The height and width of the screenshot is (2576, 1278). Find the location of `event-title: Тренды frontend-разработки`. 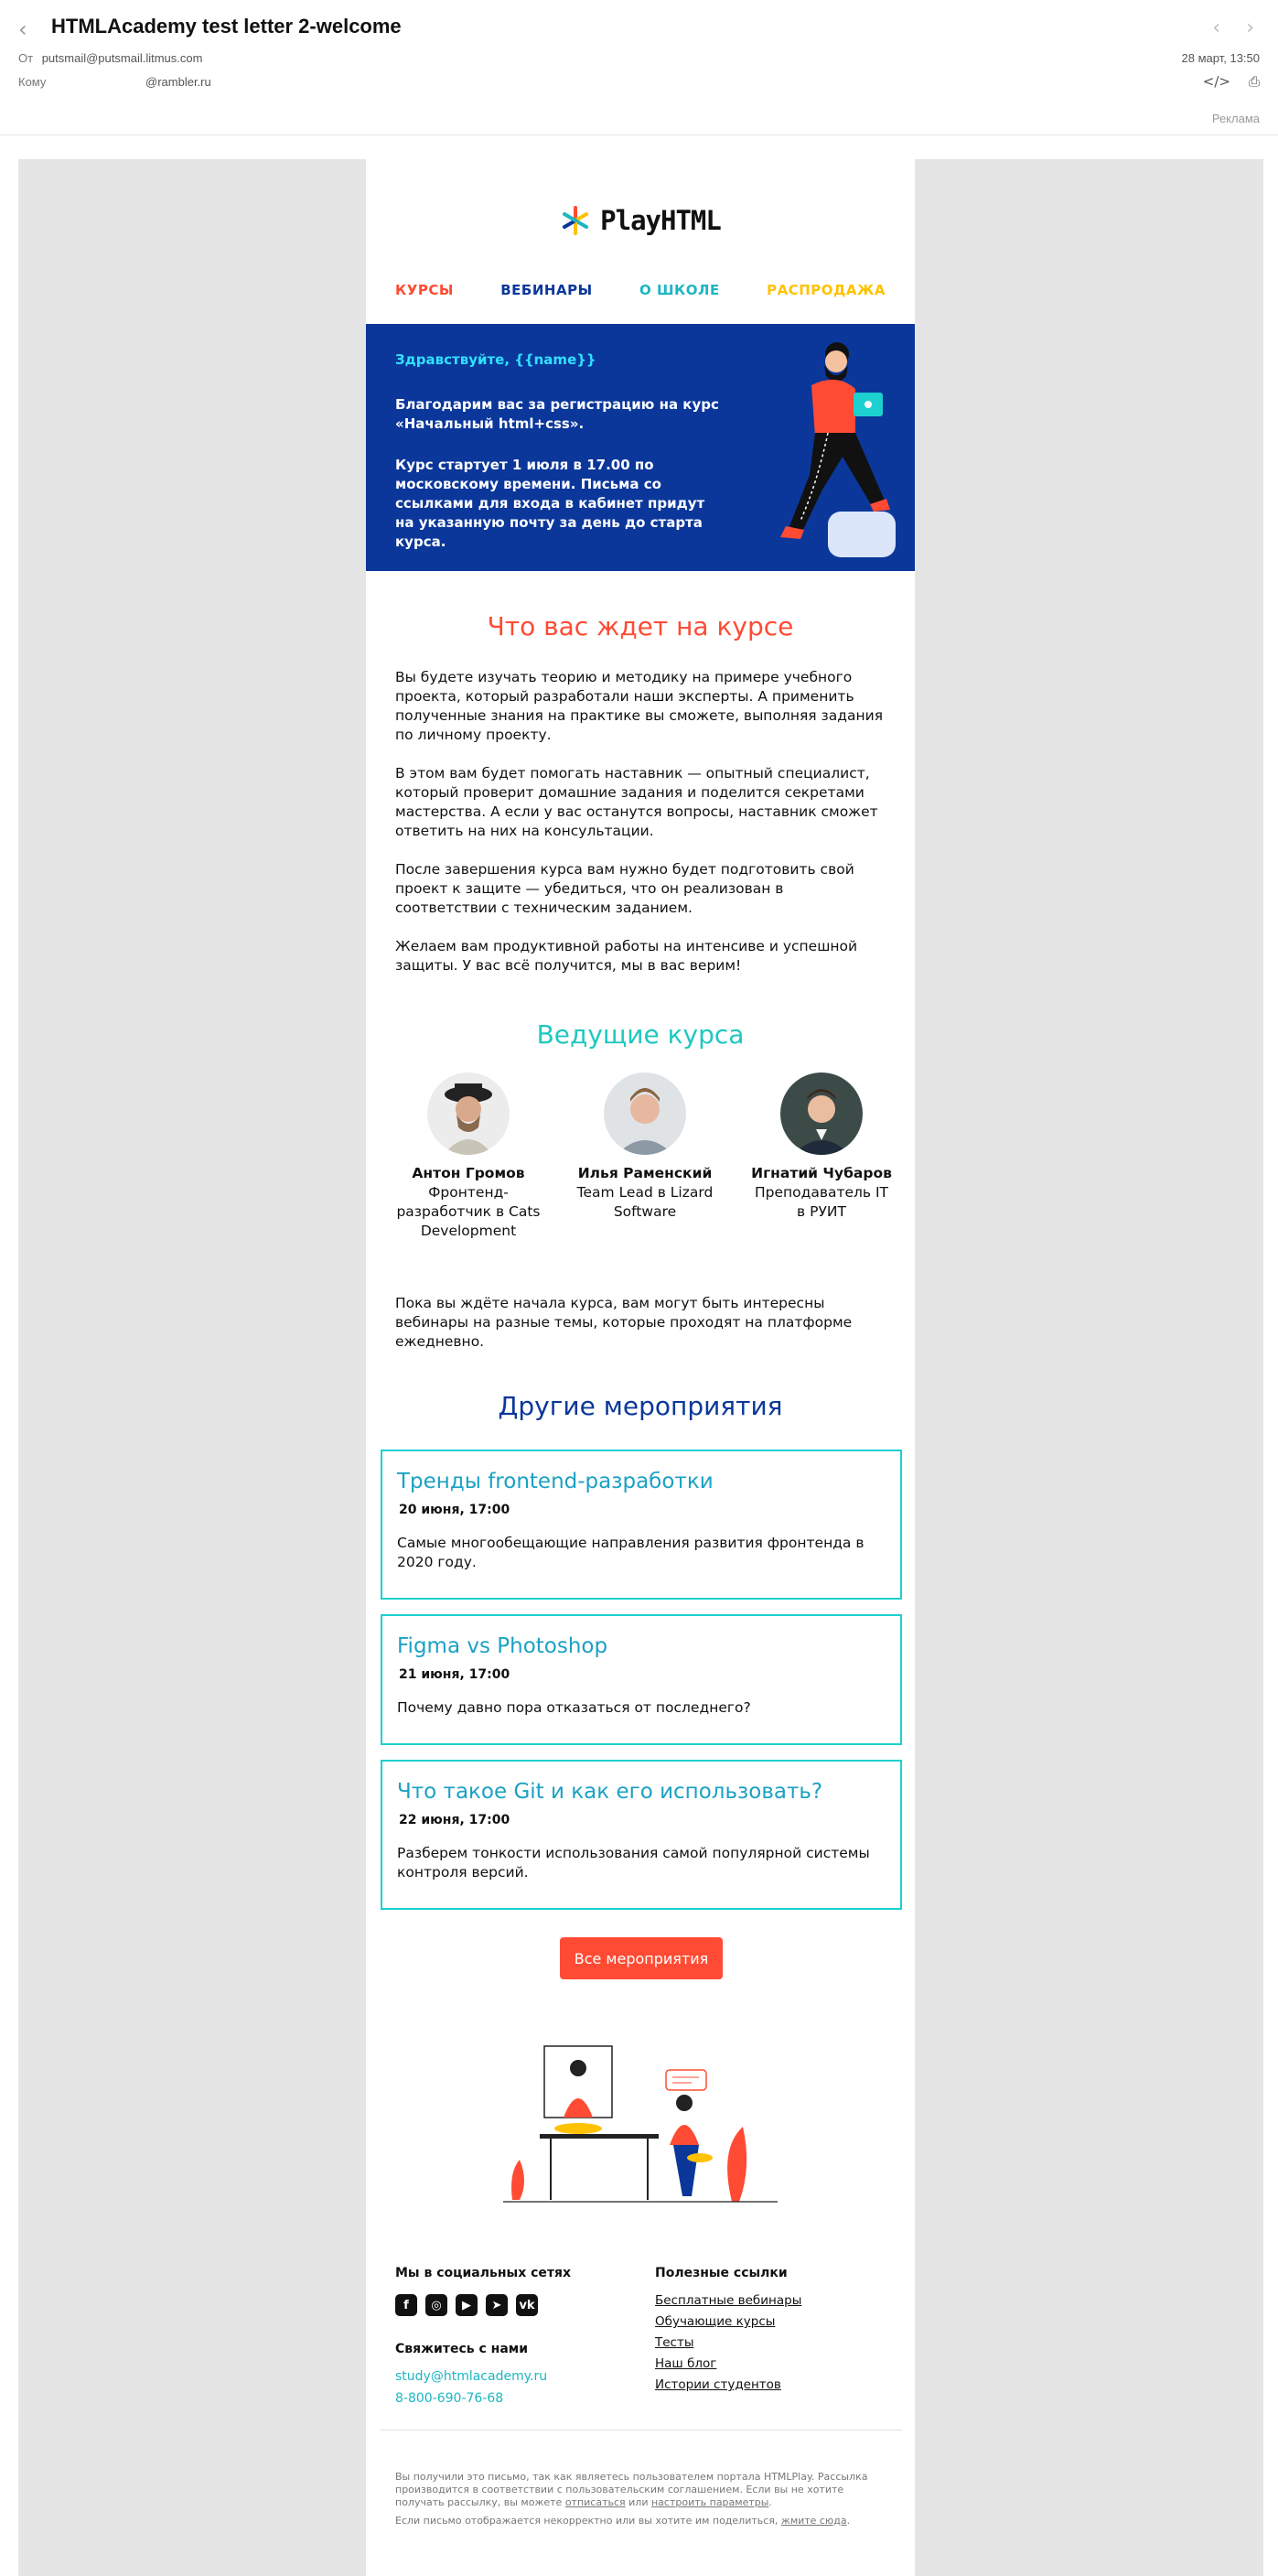

event-title: Тренды frontend-разработки is located at coordinates (641, 1482).